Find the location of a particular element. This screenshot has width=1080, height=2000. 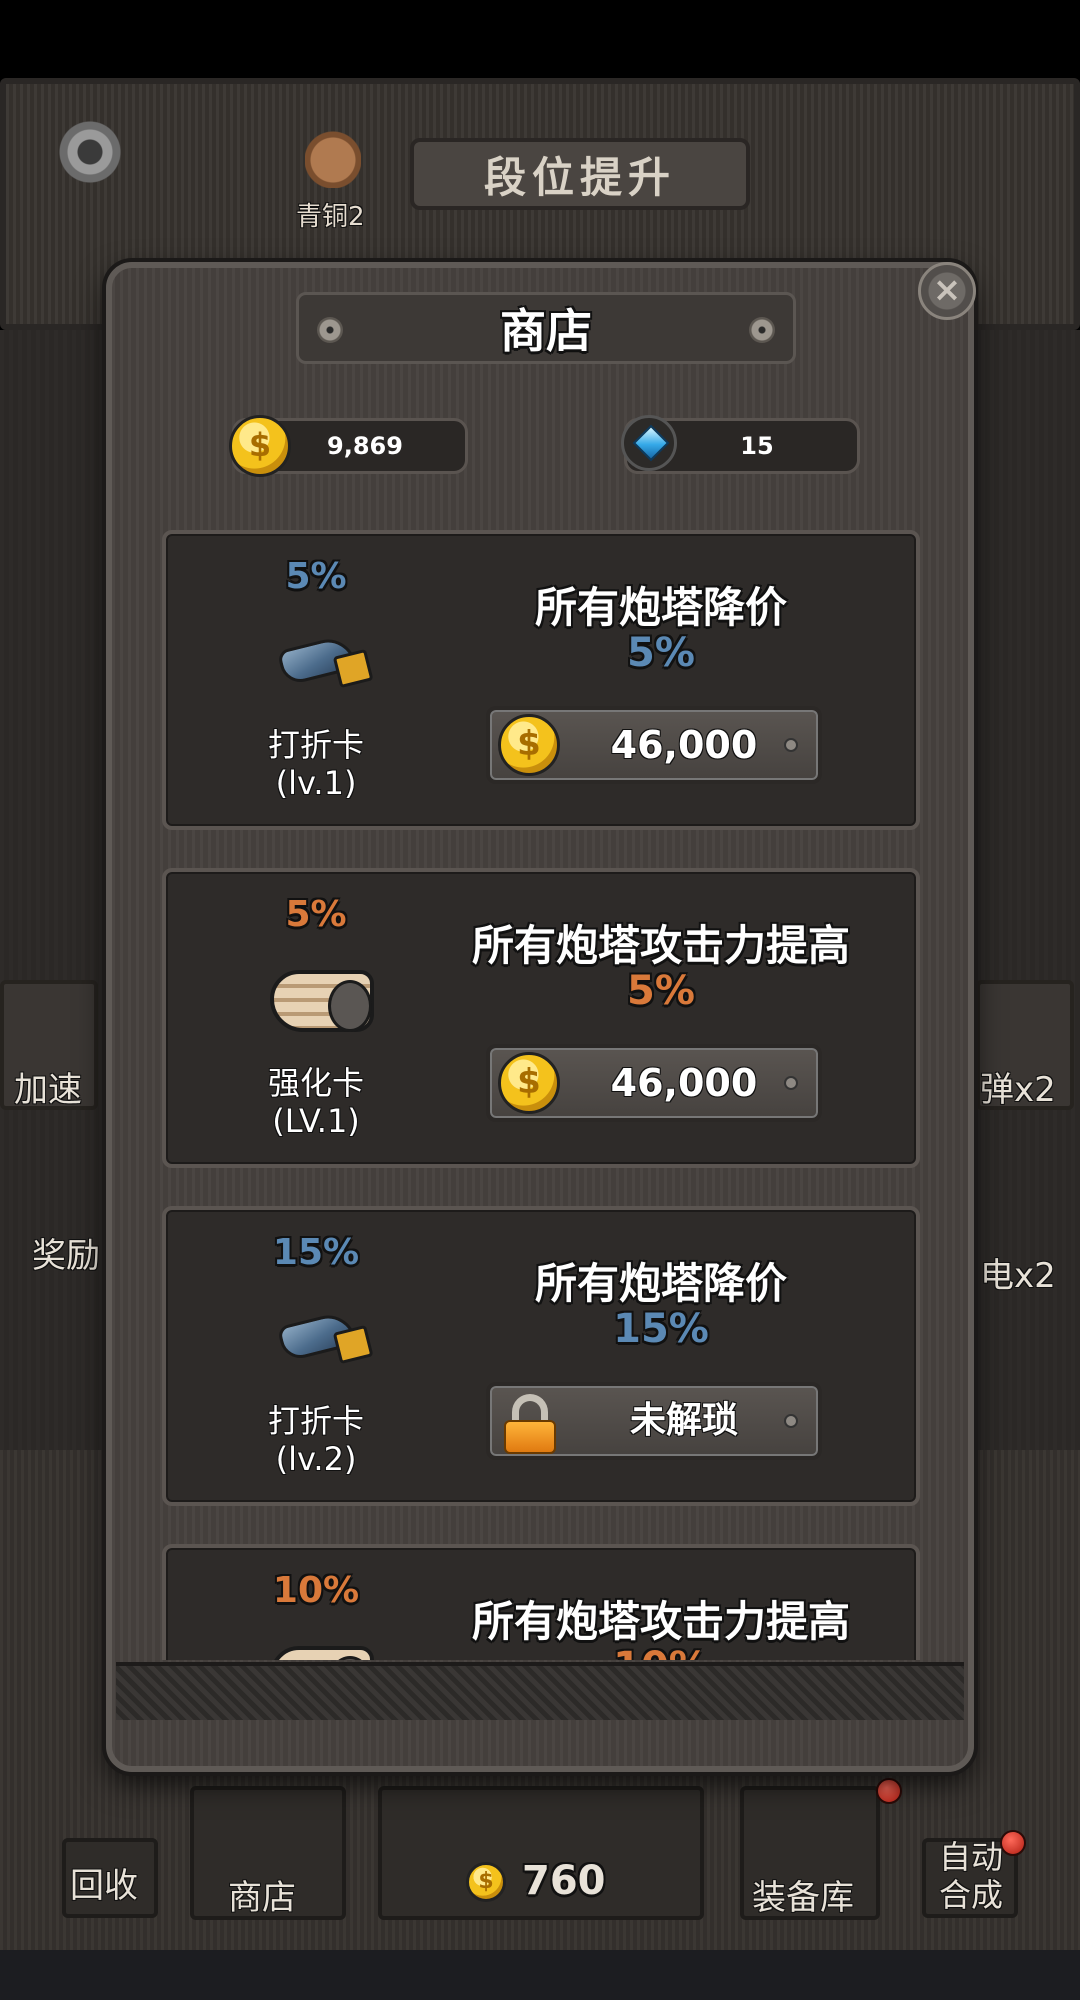

gem-balance-value: 15 is located at coordinates (757, 446).